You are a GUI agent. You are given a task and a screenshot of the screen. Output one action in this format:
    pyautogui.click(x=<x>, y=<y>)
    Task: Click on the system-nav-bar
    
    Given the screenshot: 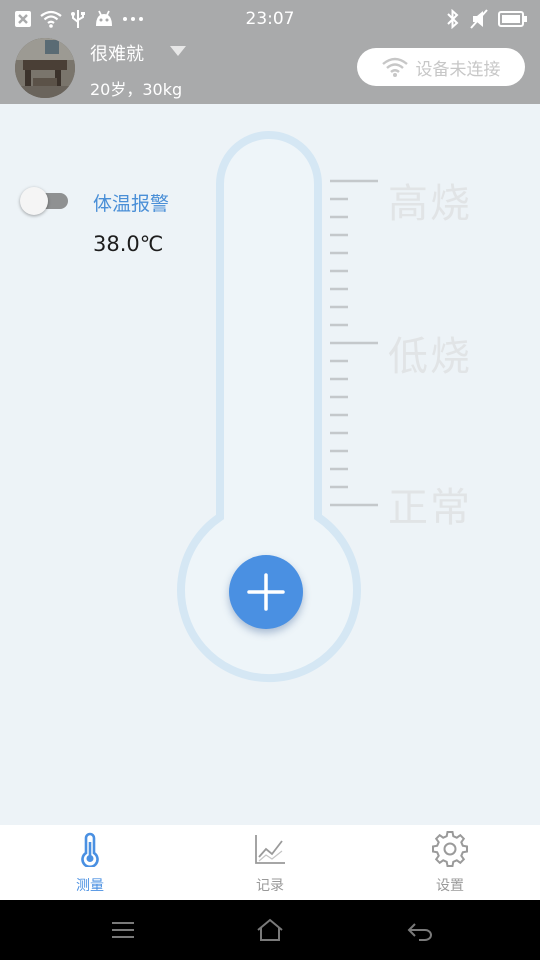 What is the action you would take?
    pyautogui.click(x=270, y=930)
    